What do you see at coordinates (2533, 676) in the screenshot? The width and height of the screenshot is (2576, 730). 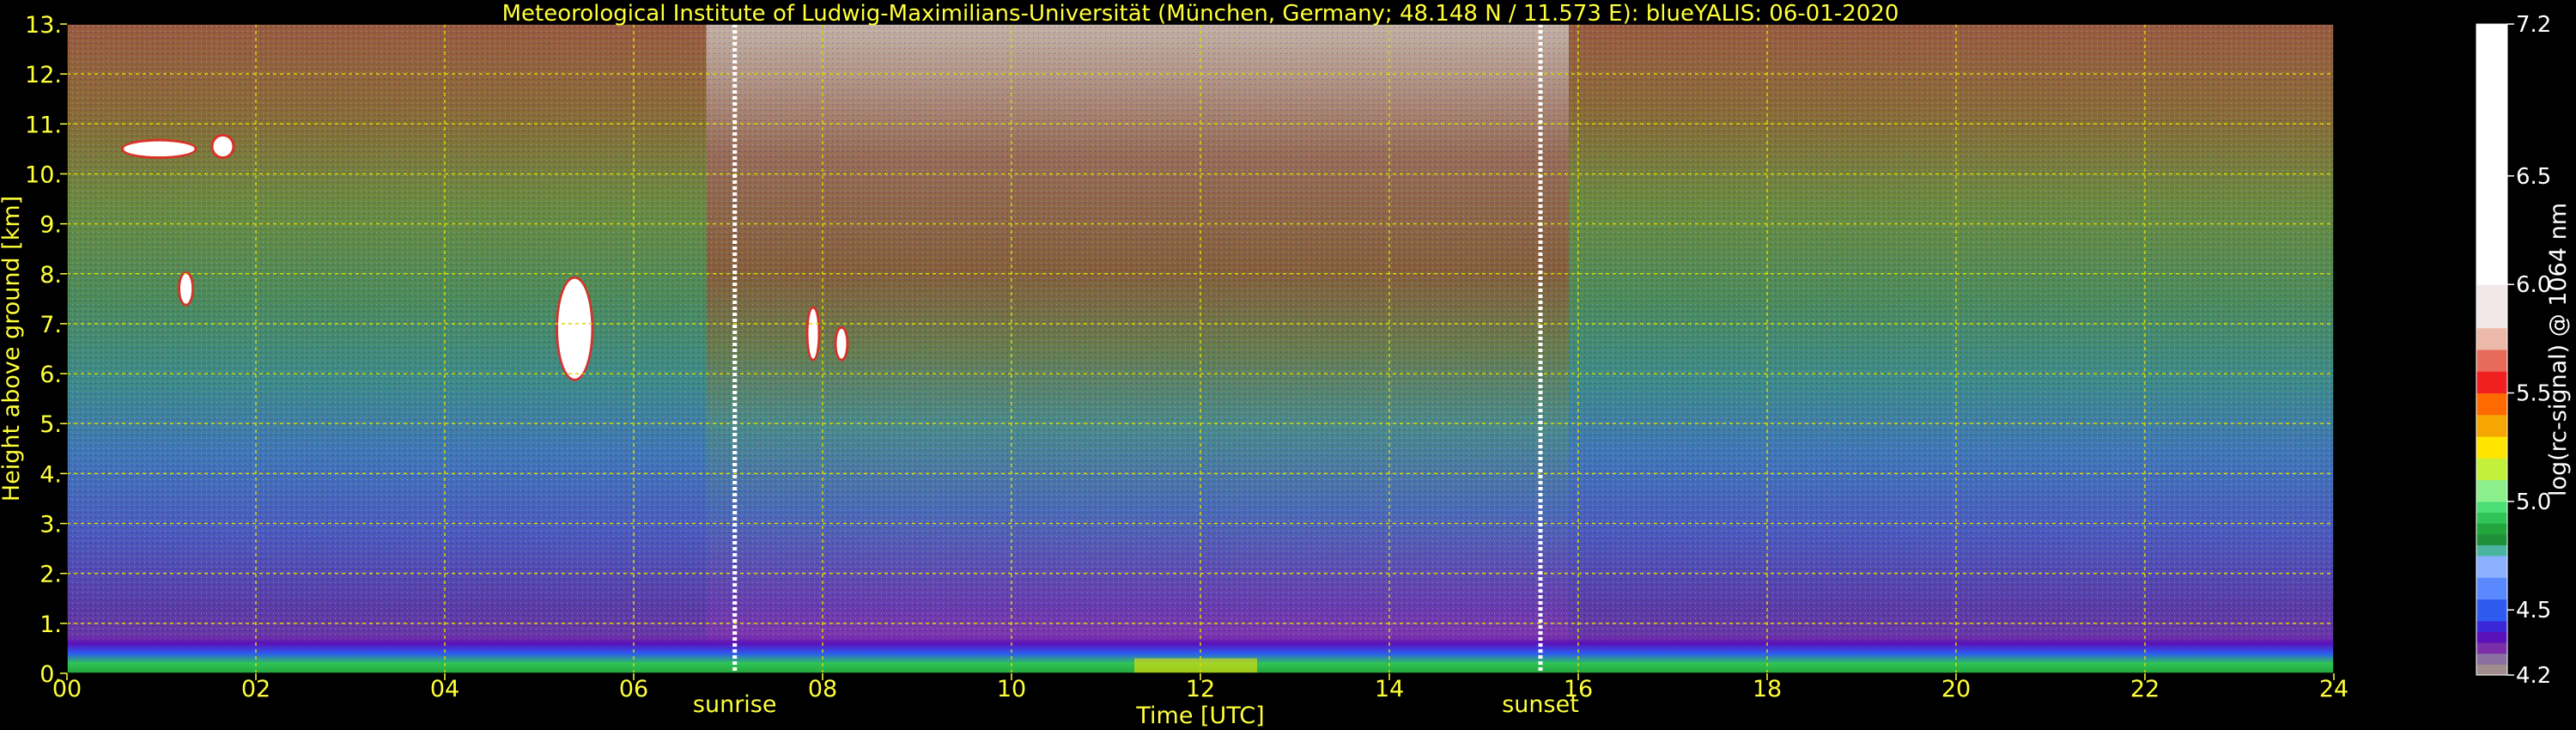 I see `colorbar-tick-label-0: 4.2` at bounding box center [2533, 676].